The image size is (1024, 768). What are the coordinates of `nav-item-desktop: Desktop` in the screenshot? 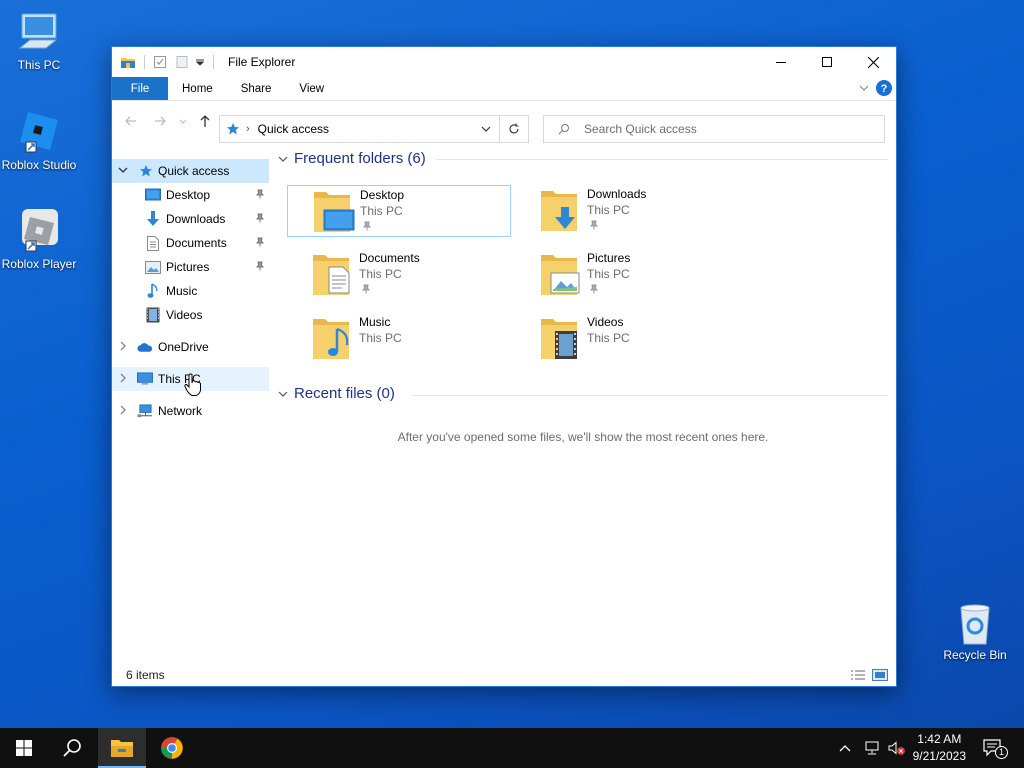 It's located at (190, 195).